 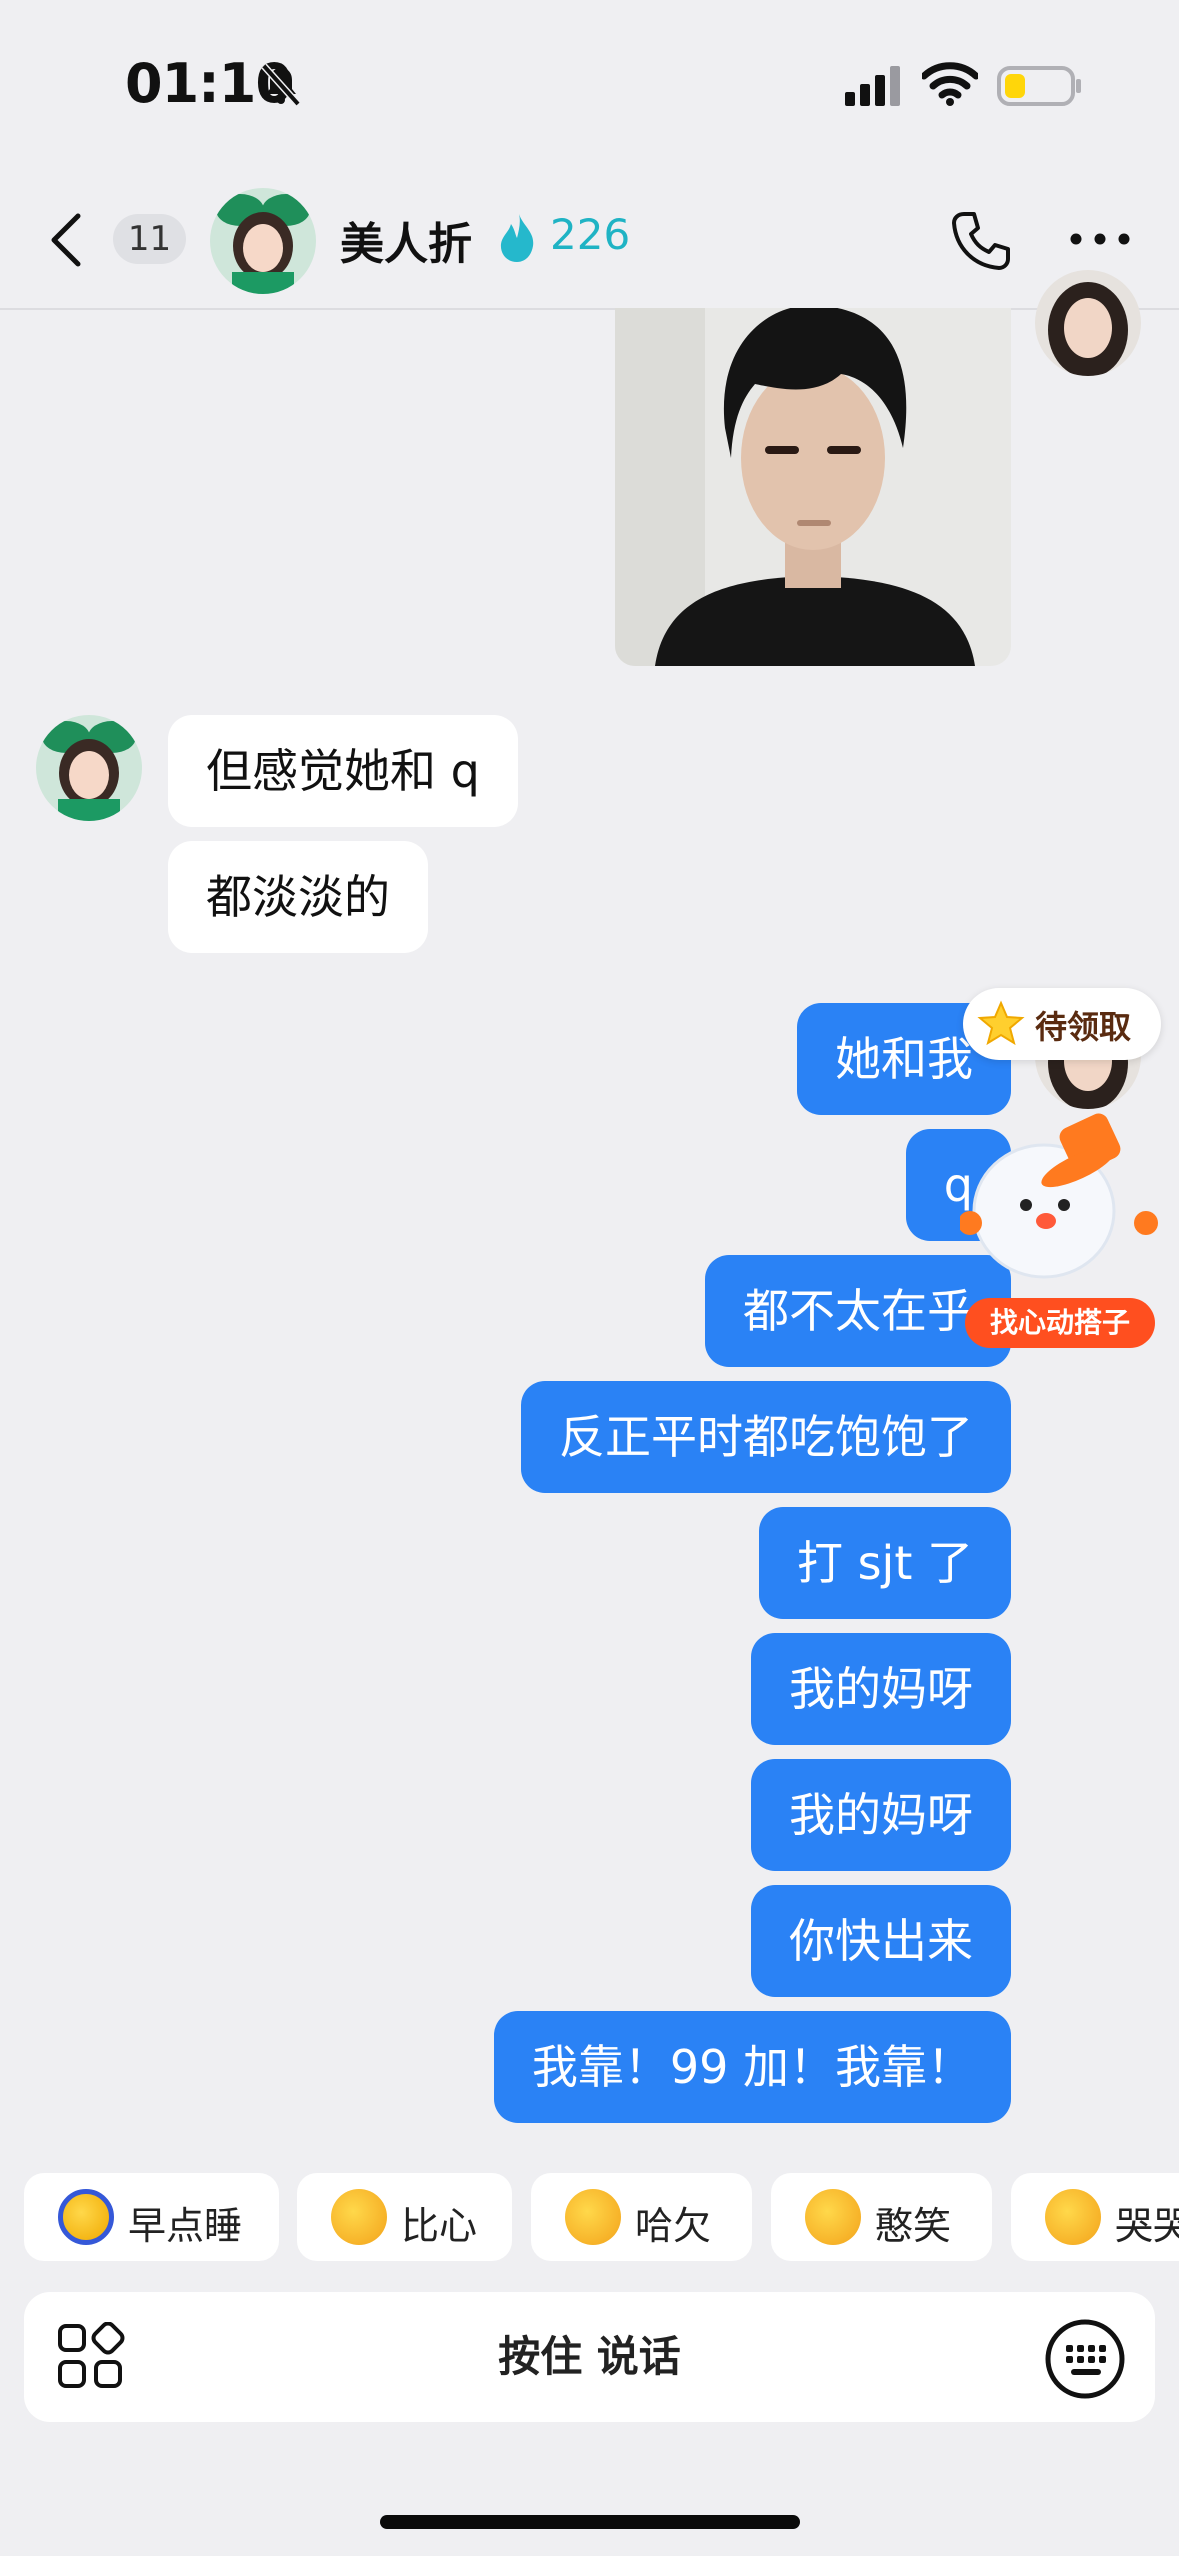 What do you see at coordinates (1066, 1195) in the screenshot?
I see `snowman-mascot-icon` at bounding box center [1066, 1195].